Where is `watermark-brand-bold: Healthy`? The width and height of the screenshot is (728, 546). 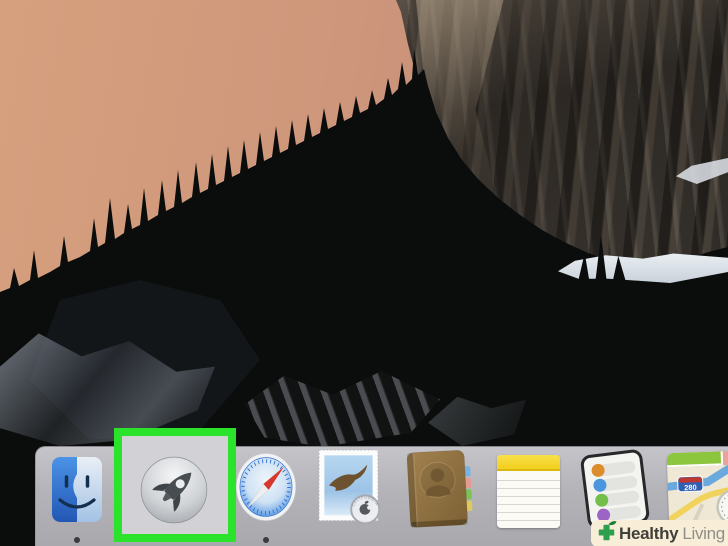
watermark-brand-bold: Healthy is located at coordinates (649, 533).